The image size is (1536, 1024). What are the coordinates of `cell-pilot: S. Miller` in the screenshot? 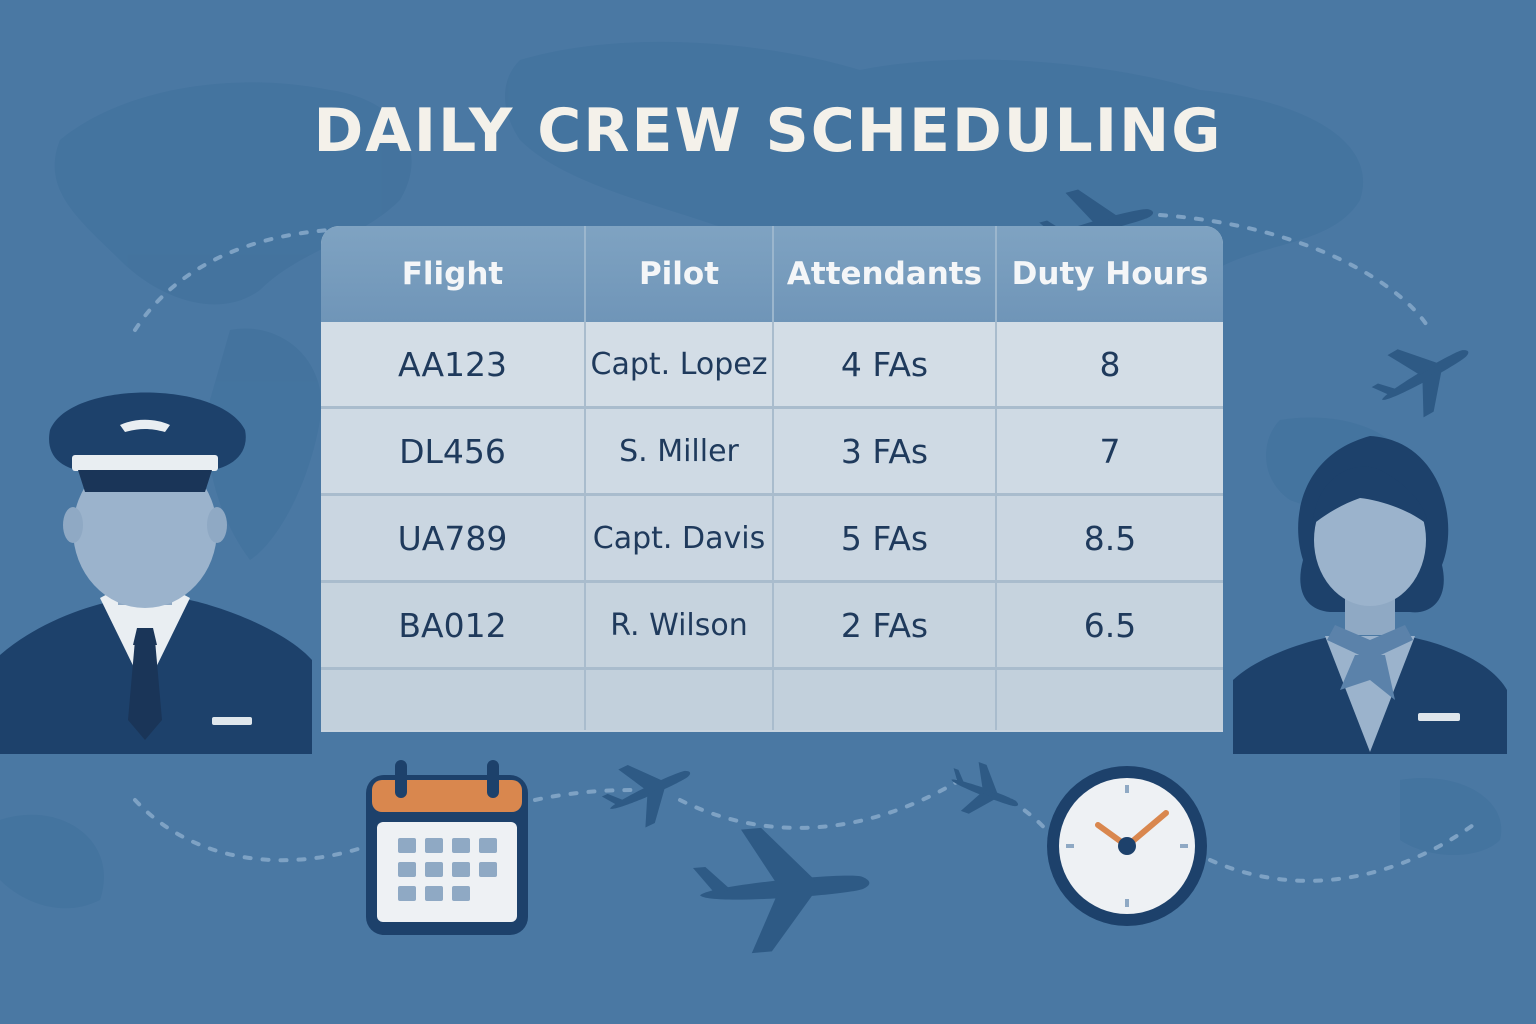 It's located at (680, 451).